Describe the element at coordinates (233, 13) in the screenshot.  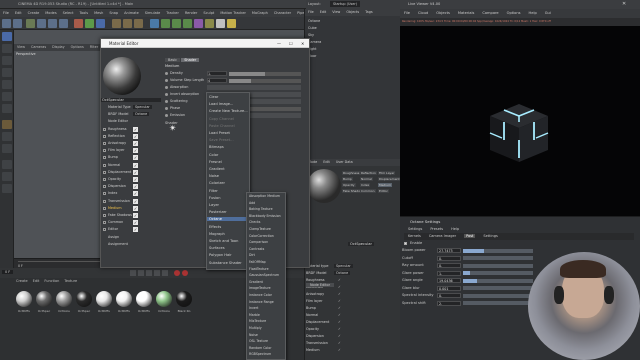
I see `menu-motion-tracker: Motion Tracker` at that location.